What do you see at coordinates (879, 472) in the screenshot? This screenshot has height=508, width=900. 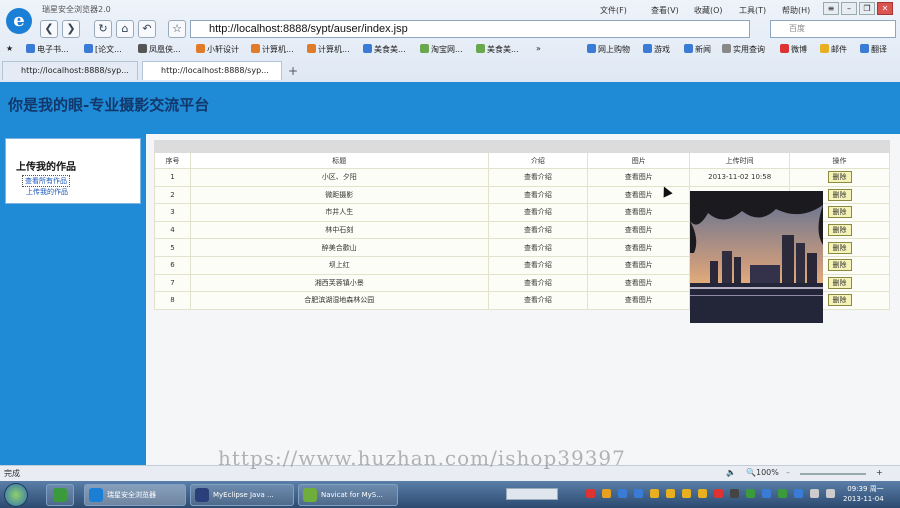 I see `zoom-in-icon: +` at bounding box center [879, 472].